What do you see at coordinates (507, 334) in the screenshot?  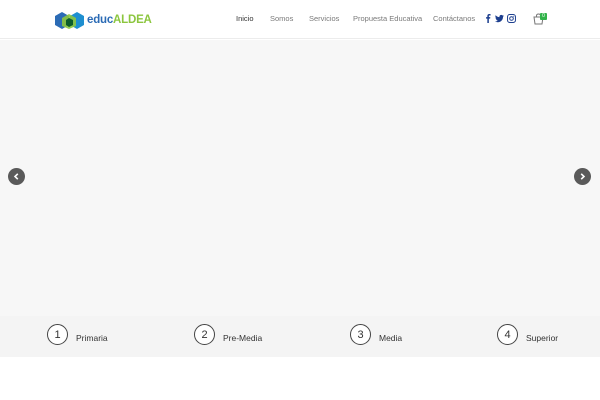 I see `level-number: 4` at bounding box center [507, 334].